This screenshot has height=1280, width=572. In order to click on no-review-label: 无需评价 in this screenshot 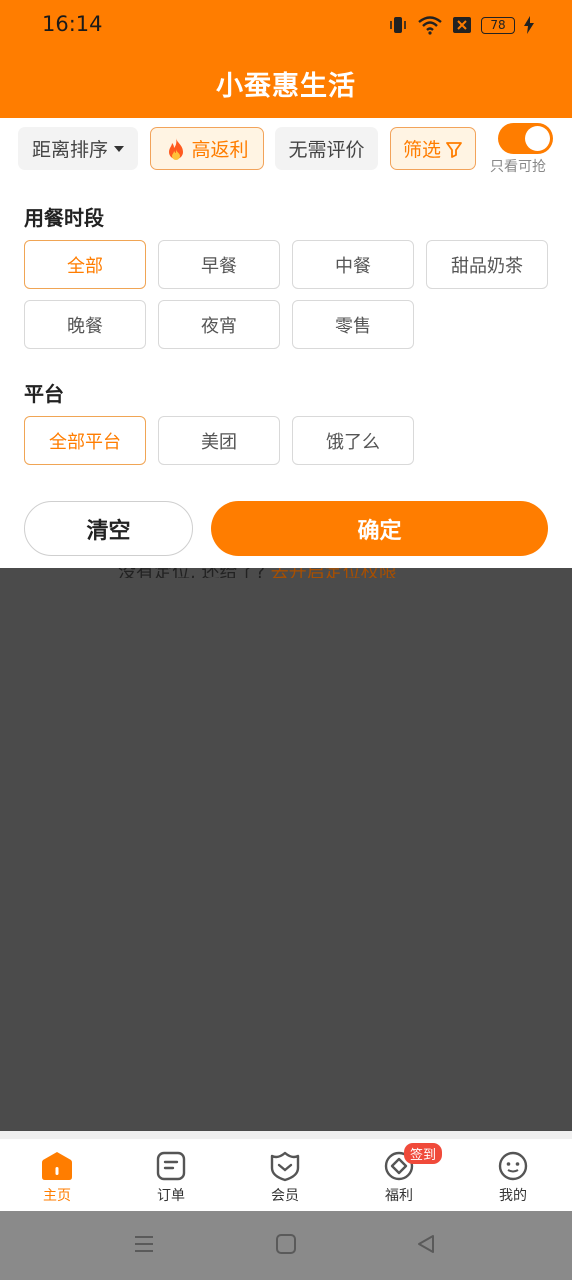, I will do `click(326, 150)`.